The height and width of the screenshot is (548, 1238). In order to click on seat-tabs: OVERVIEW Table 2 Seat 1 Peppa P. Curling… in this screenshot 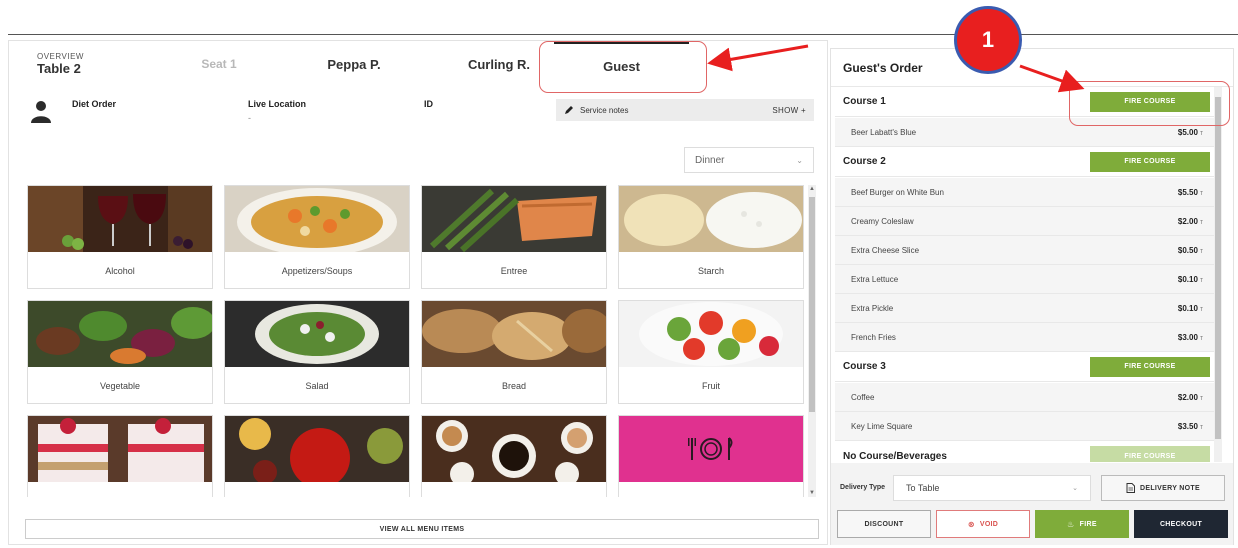, I will do `click(418, 65)`.